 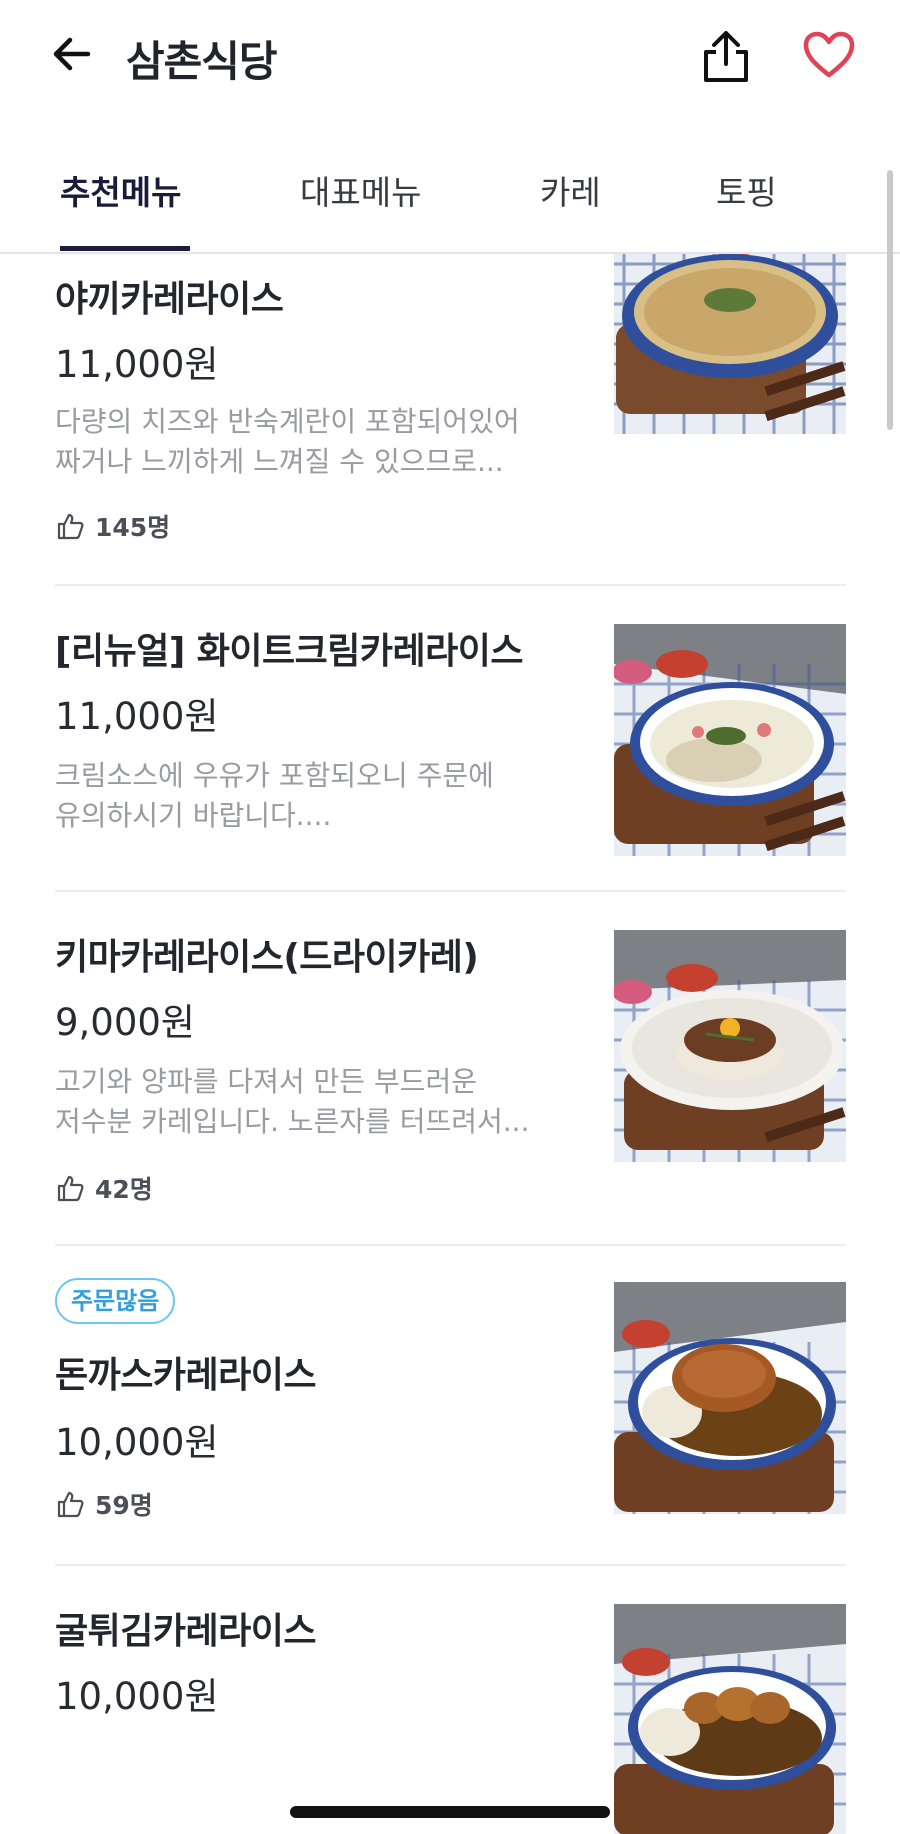 I want to click on popular-badge: 주문많음, so click(x=115, y=1301).